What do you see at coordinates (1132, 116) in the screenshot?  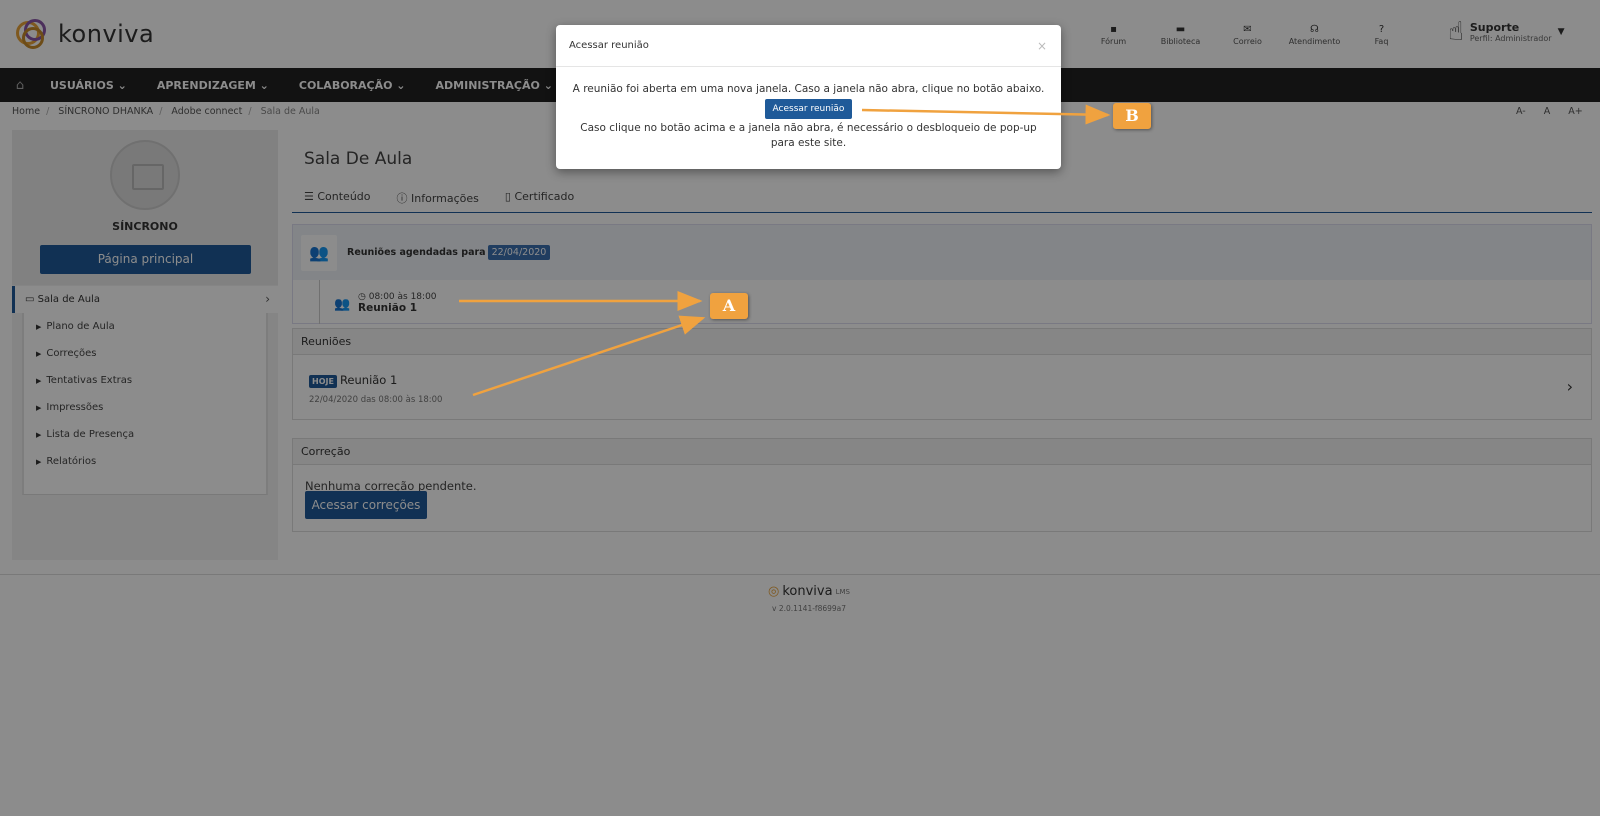 I see `annotation-b: B` at bounding box center [1132, 116].